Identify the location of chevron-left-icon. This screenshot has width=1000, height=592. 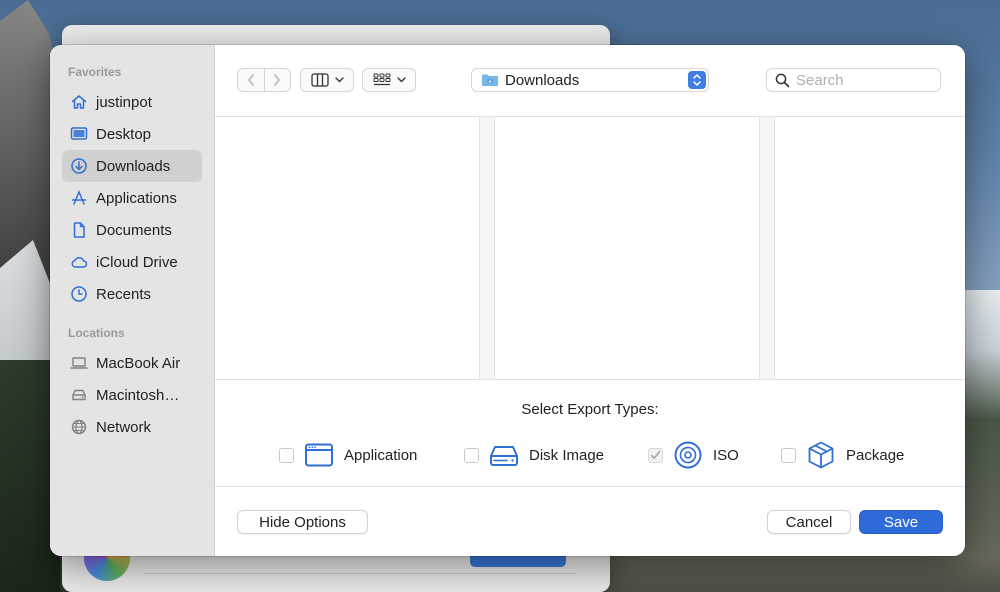
(251, 80).